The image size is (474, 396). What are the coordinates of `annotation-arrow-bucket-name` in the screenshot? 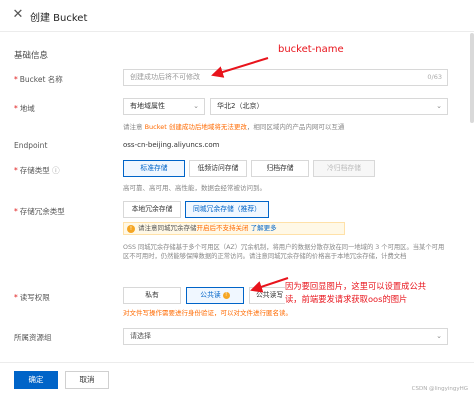 It's located at (240, 67).